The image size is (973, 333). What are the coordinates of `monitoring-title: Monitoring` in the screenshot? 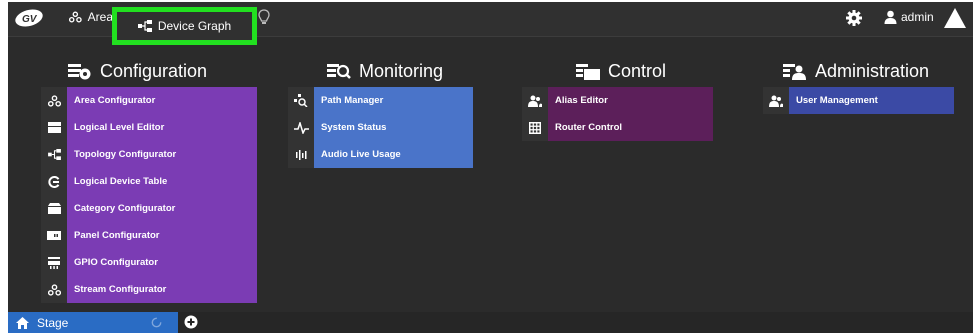 It's located at (401, 70).